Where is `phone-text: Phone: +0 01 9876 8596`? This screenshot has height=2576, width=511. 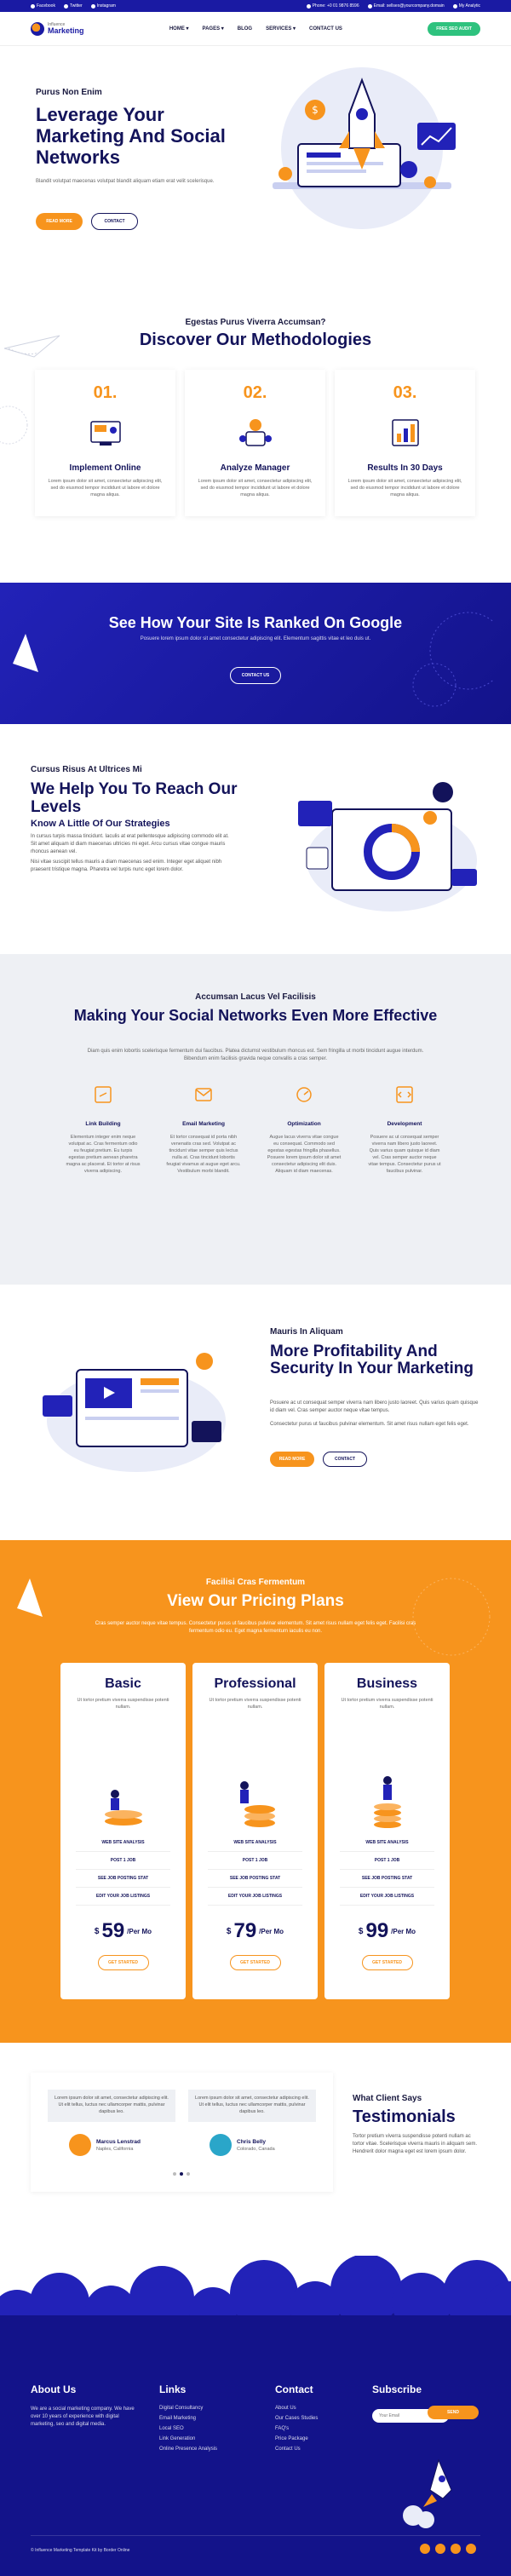 phone-text: Phone: +0 01 9876 8596 is located at coordinates (335, 6).